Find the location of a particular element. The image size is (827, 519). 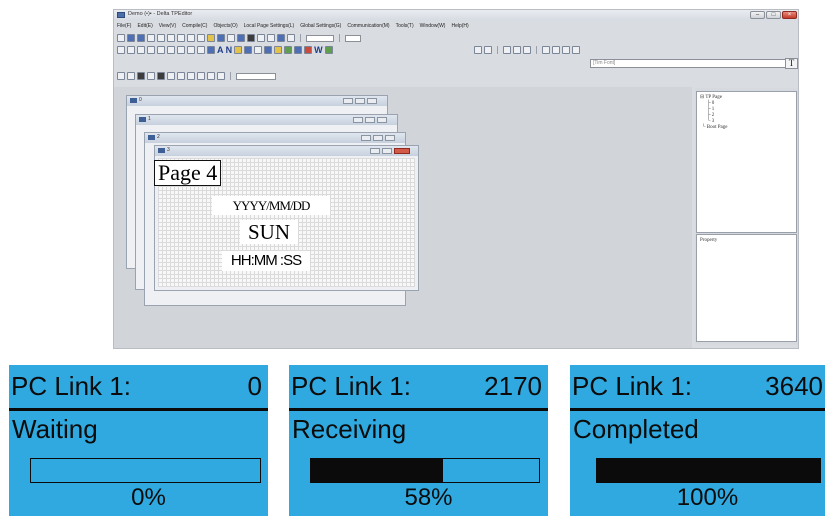

menu-global-settings: Global Settings(G) is located at coordinates (320, 26).